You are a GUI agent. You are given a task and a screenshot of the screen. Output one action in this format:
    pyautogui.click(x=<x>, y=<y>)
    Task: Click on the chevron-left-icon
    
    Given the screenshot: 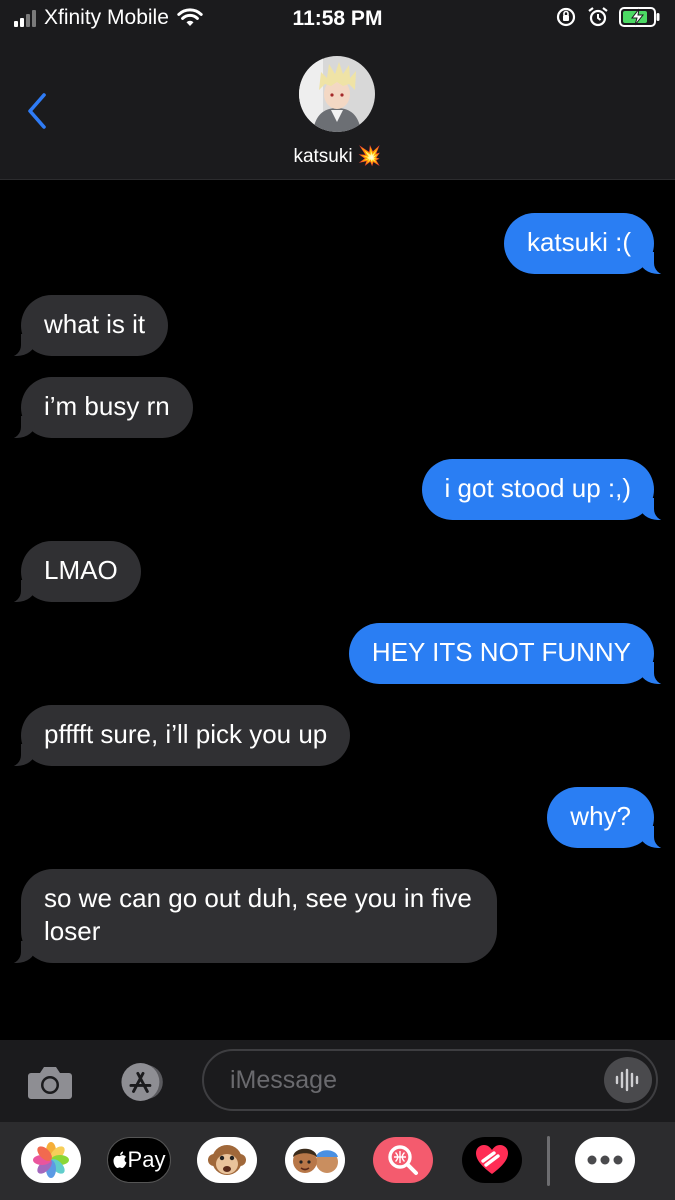 What is the action you would take?
    pyautogui.click(x=37, y=111)
    